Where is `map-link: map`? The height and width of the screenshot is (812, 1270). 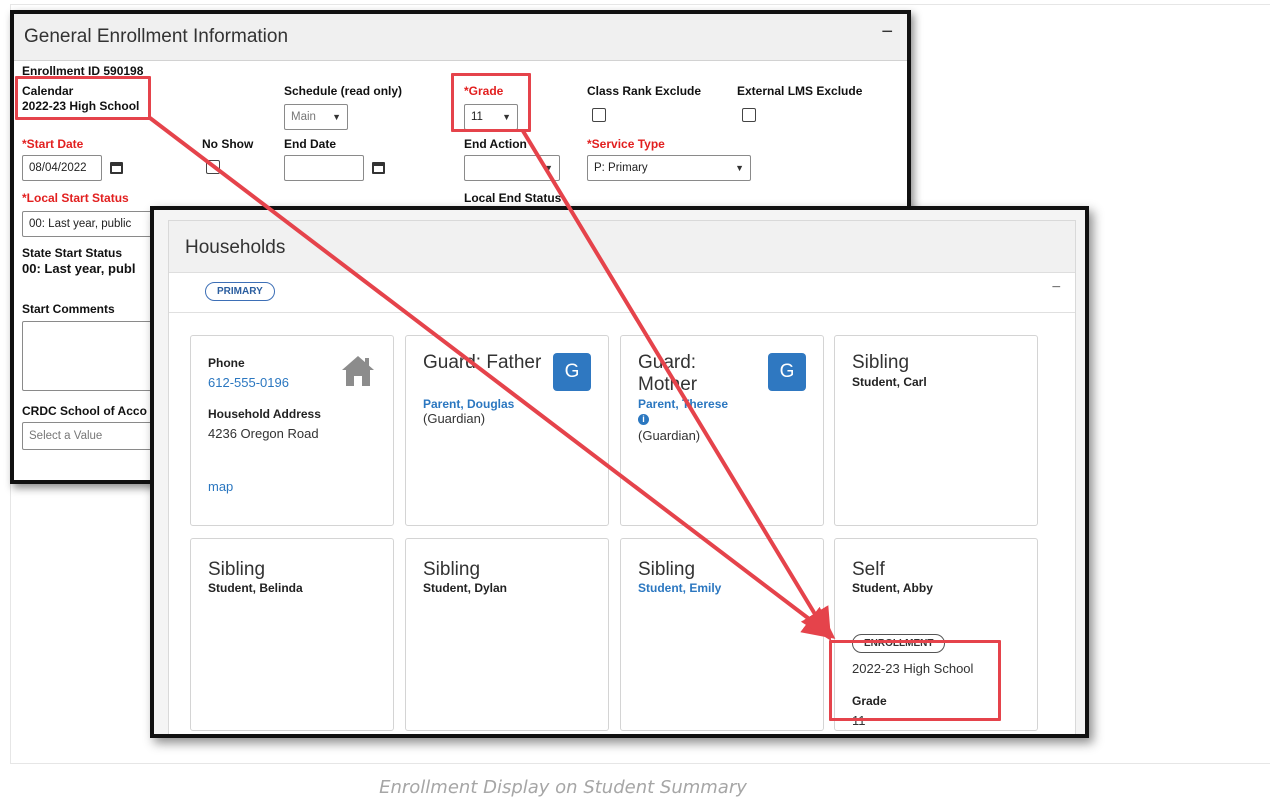
map-link: map is located at coordinates (220, 486).